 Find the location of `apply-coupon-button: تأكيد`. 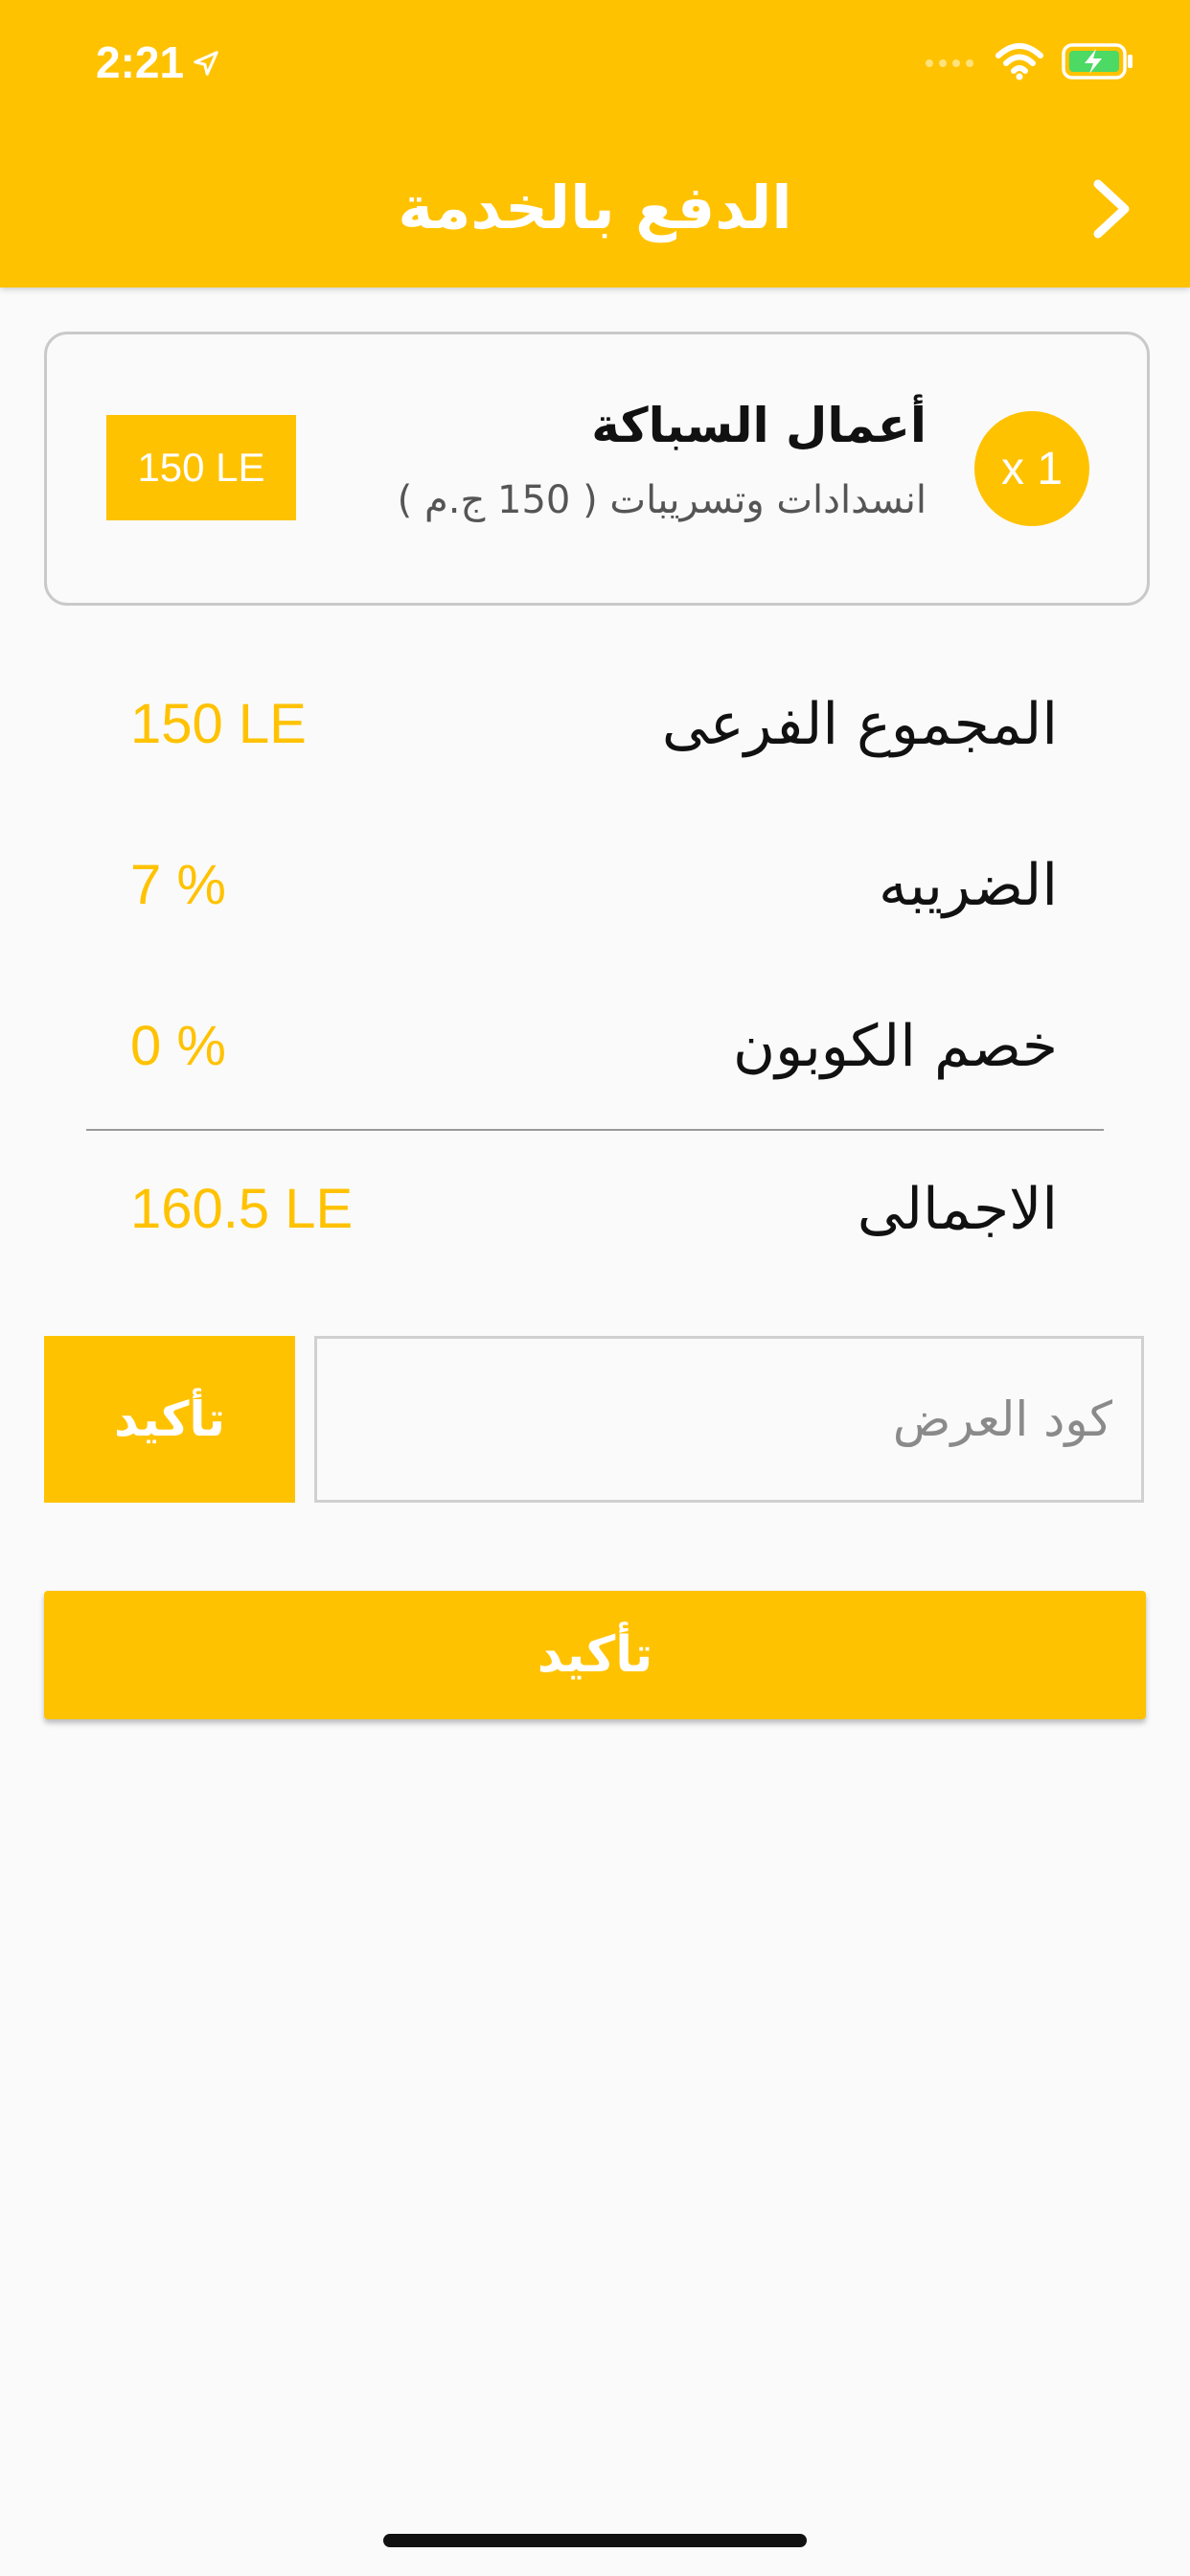

apply-coupon-button: تأكيد is located at coordinates (170, 1419).